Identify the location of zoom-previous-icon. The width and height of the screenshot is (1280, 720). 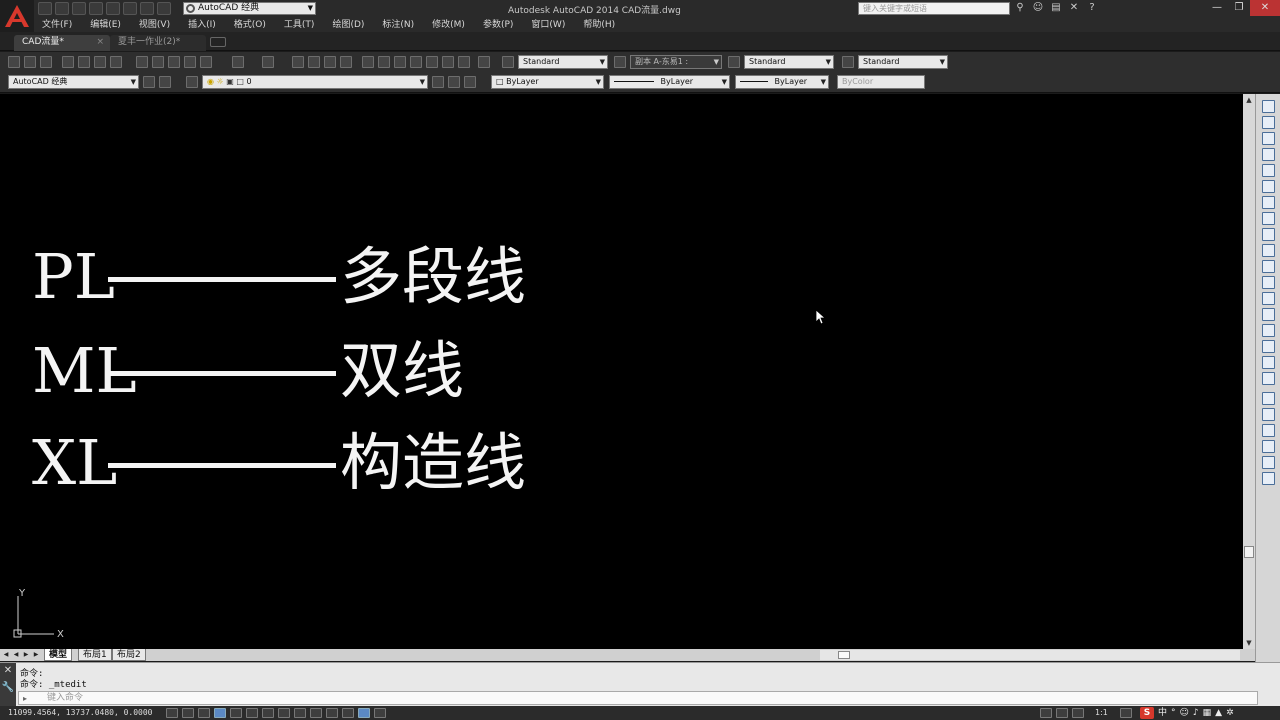
(346, 62).